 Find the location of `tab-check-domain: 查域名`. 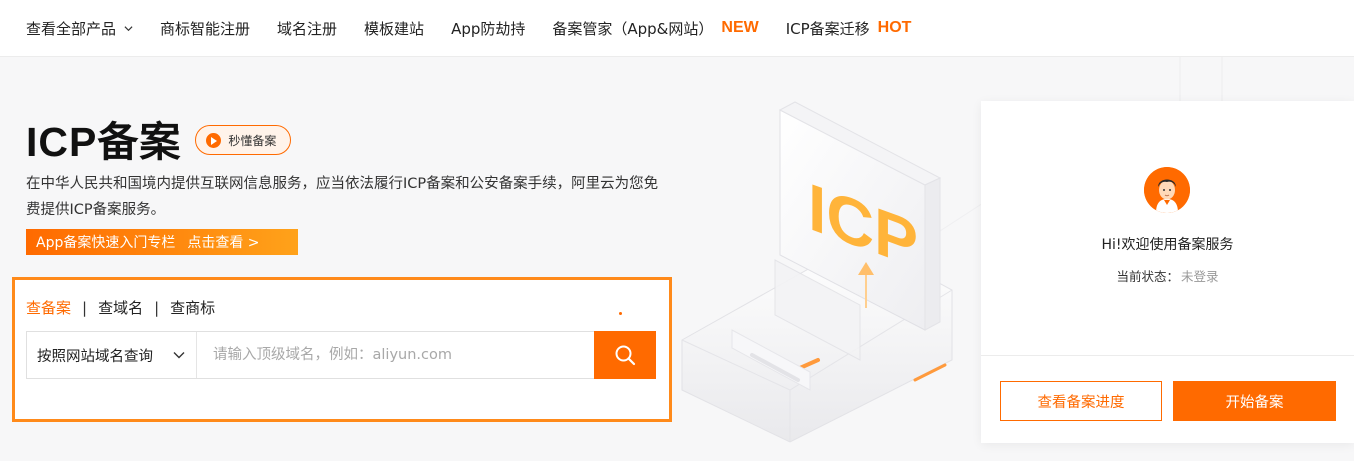

tab-check-domain: 查域名 is located at coordinates (120, 307).